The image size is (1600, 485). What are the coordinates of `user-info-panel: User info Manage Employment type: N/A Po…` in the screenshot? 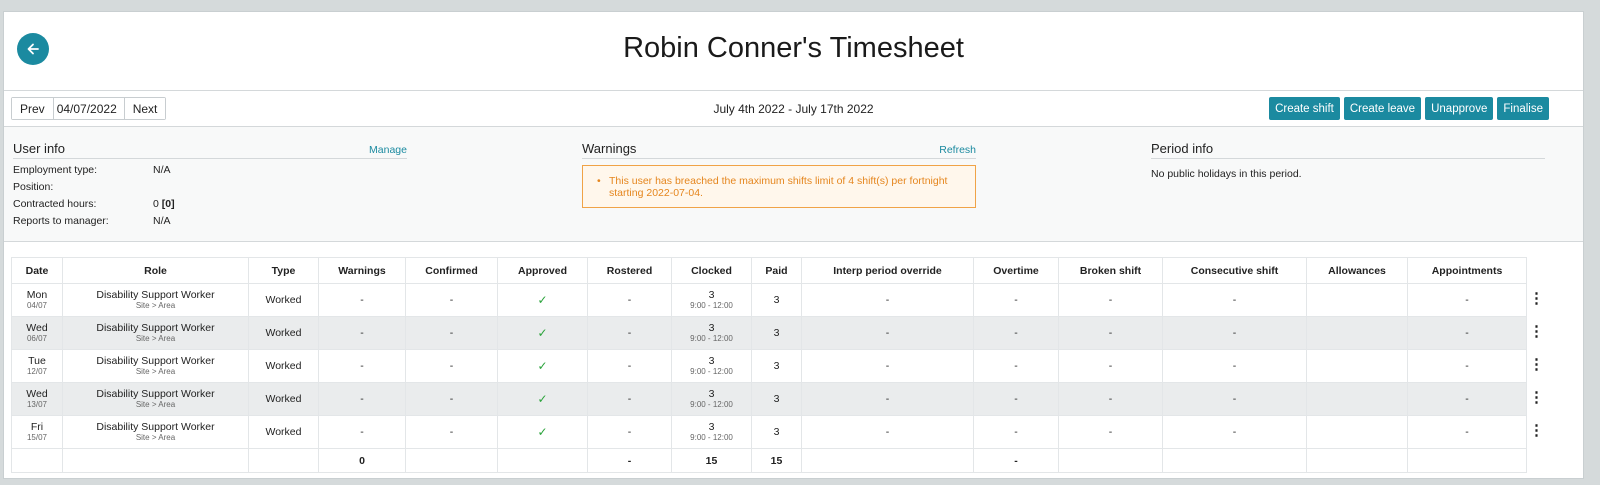 It's located at (210, 184).